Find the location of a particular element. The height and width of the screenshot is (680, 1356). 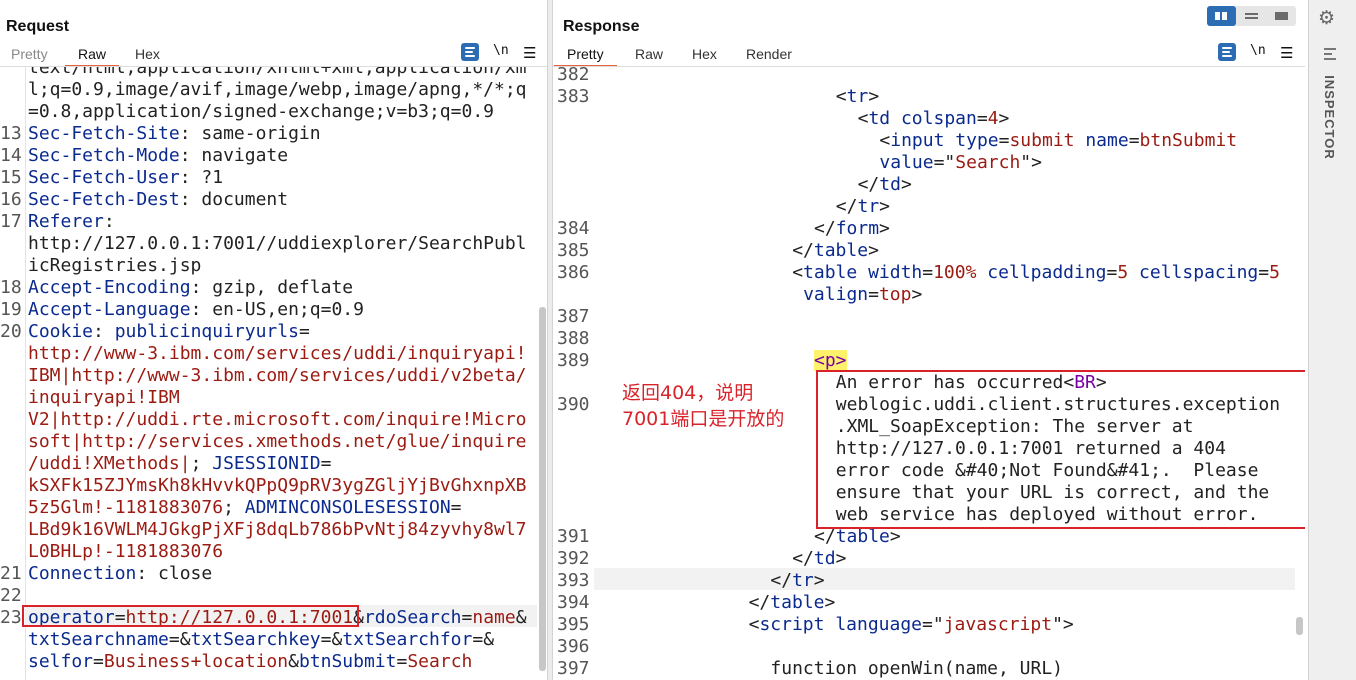

response-tab-hex: Hex is located at coordinates (704, 54).